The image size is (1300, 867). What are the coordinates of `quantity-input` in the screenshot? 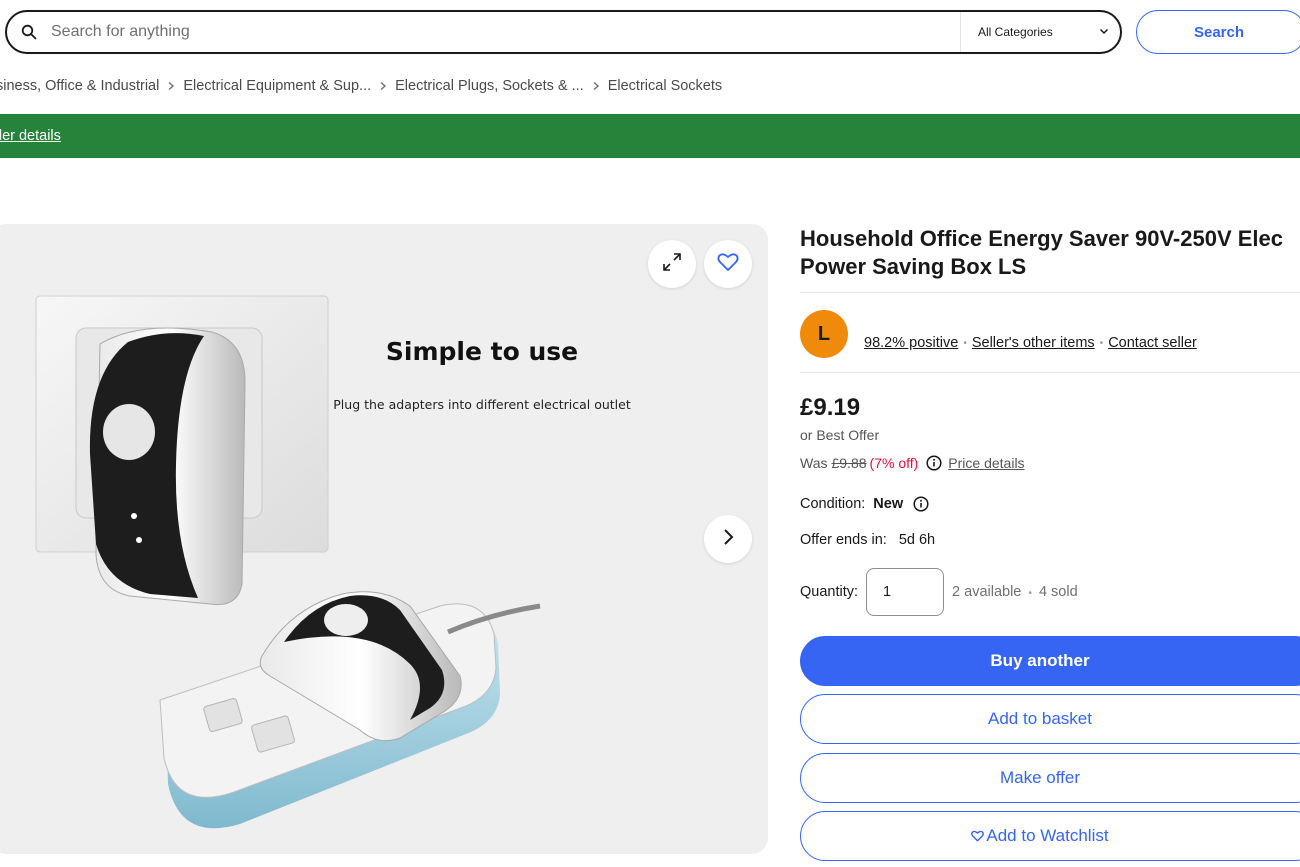 It's located at (905, 592).